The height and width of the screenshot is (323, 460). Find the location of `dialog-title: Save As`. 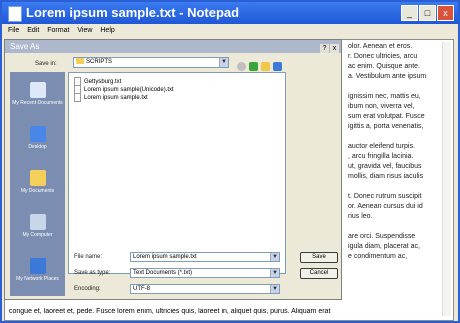

dialog-title: Save As is located at coordinates (25, 46).